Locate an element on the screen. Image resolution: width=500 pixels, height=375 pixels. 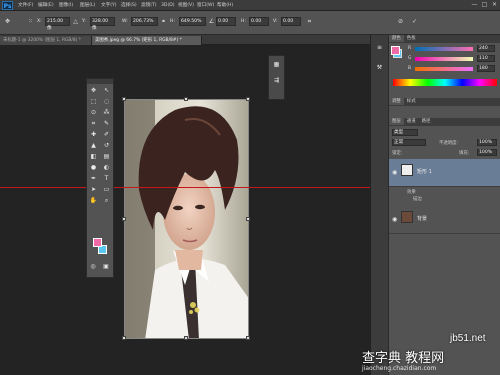
g-label: G is located at coordinates (410, 58).